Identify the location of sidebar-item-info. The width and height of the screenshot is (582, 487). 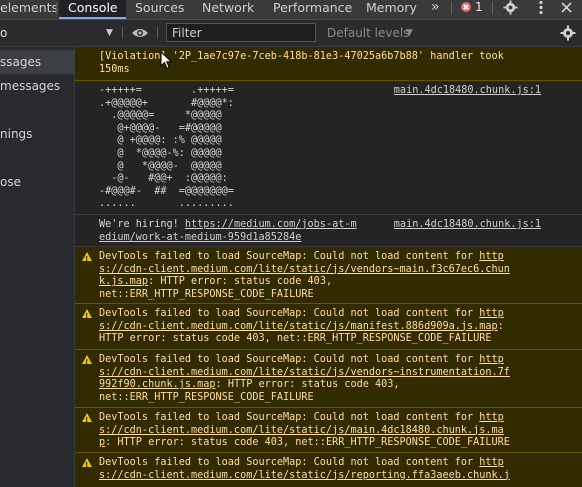
(37, 158).